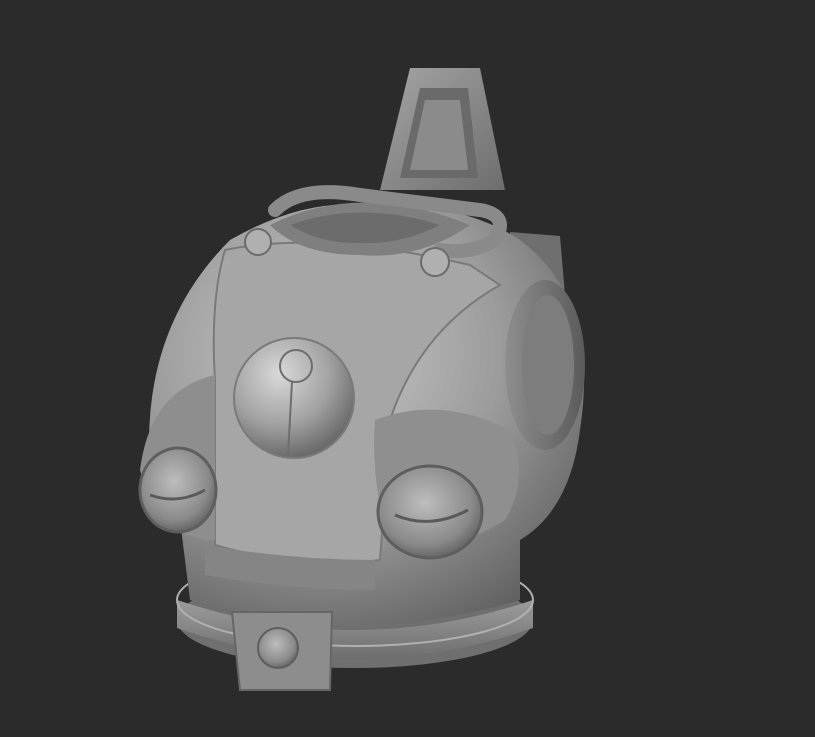 The image size is (815, 737). What do you see at coordinates (545, 365) in the screenshot?
I see `shoulder-socket` at bounding box center [545, 365].